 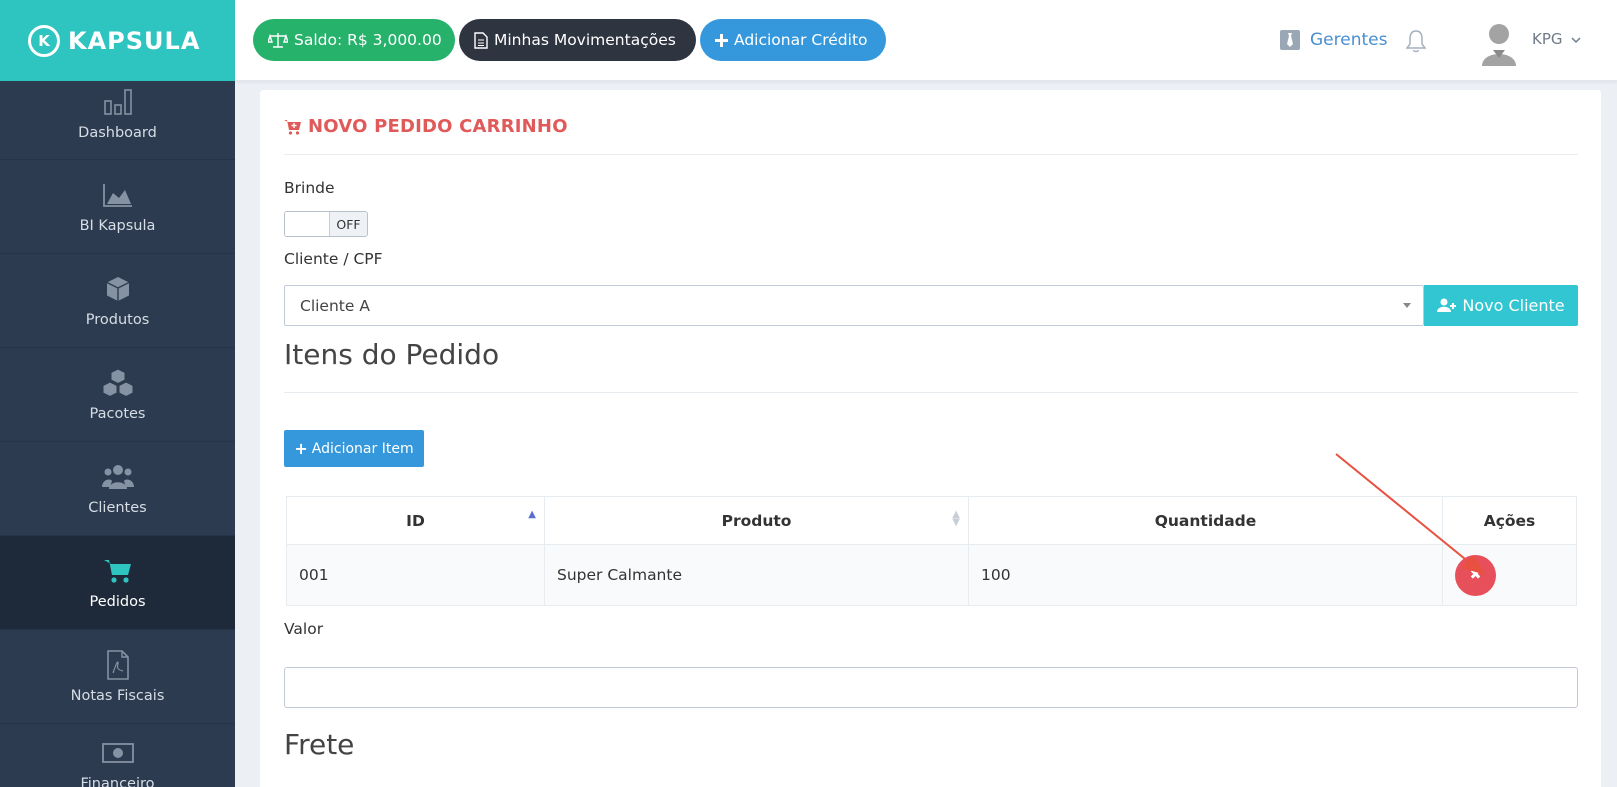 What do you see at coordinates (117, 120) in the screenshot?
I see `sidebar-item-dashboard: Dashboard` at bounding box center [117, 120].